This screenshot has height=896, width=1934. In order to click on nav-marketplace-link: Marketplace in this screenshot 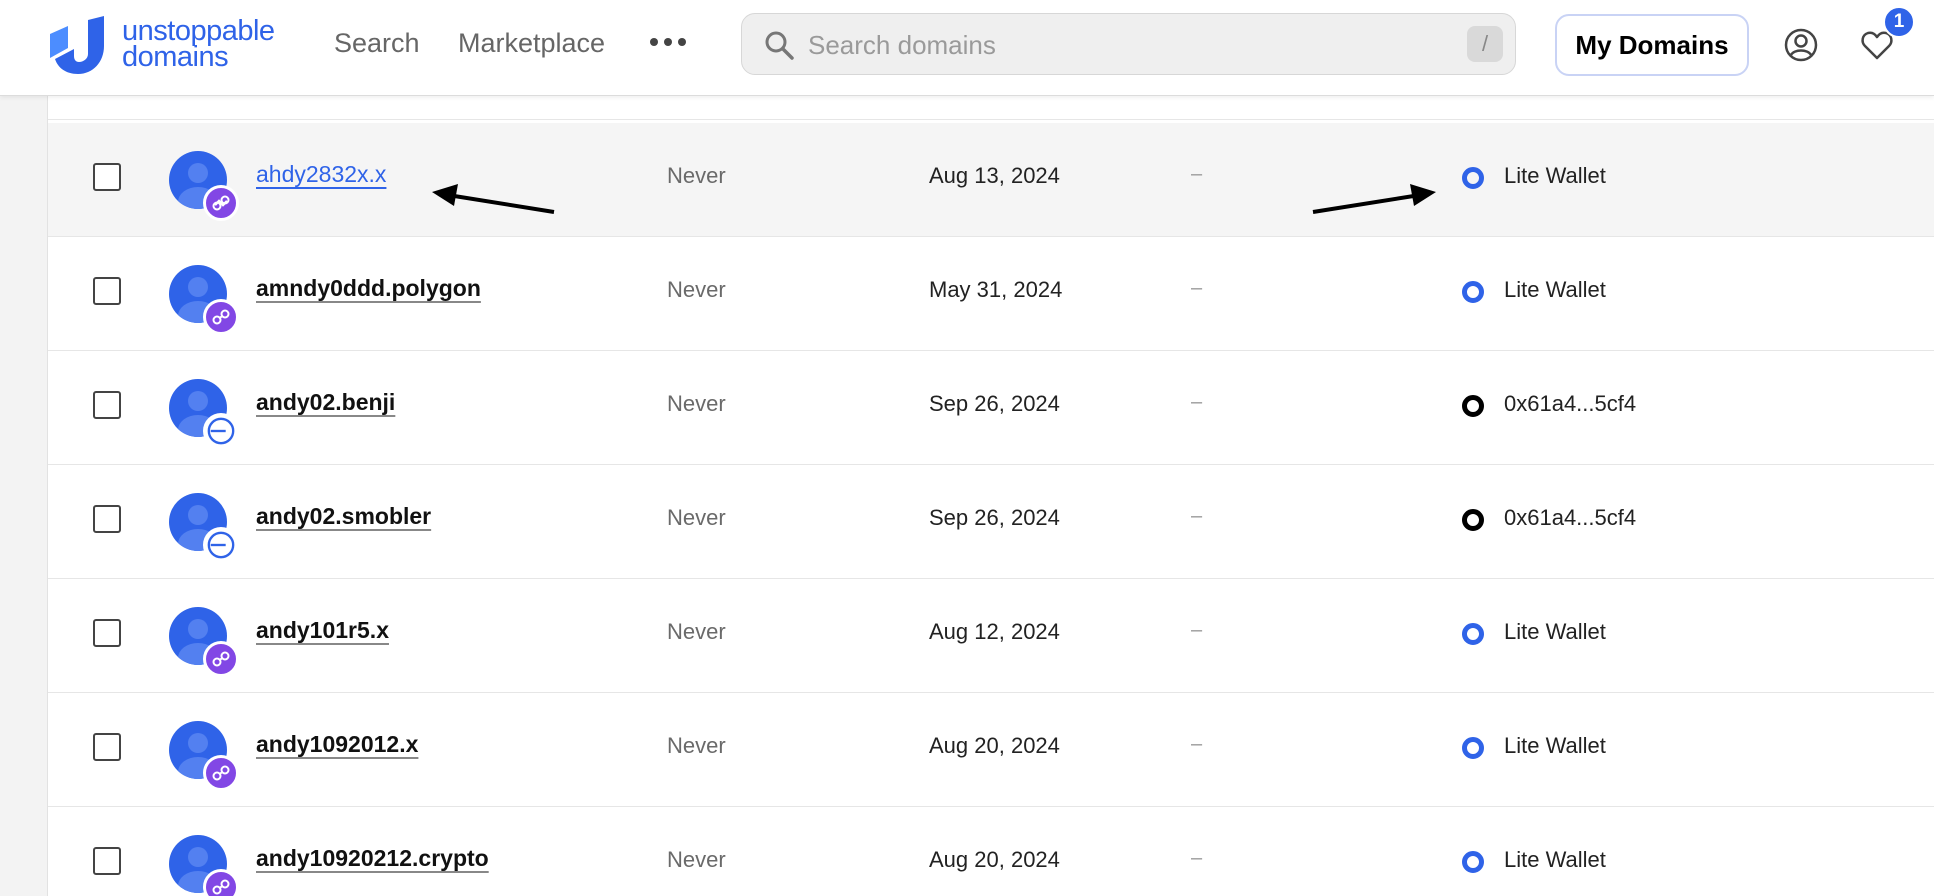, I will do `click(531, 43)`.